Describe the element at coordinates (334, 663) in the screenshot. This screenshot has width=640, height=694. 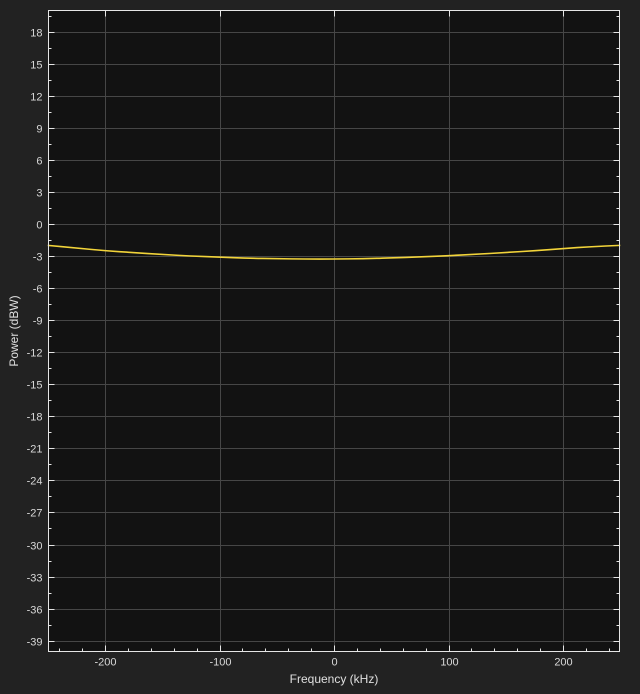
I see `x-tick-label: 0` at that location.